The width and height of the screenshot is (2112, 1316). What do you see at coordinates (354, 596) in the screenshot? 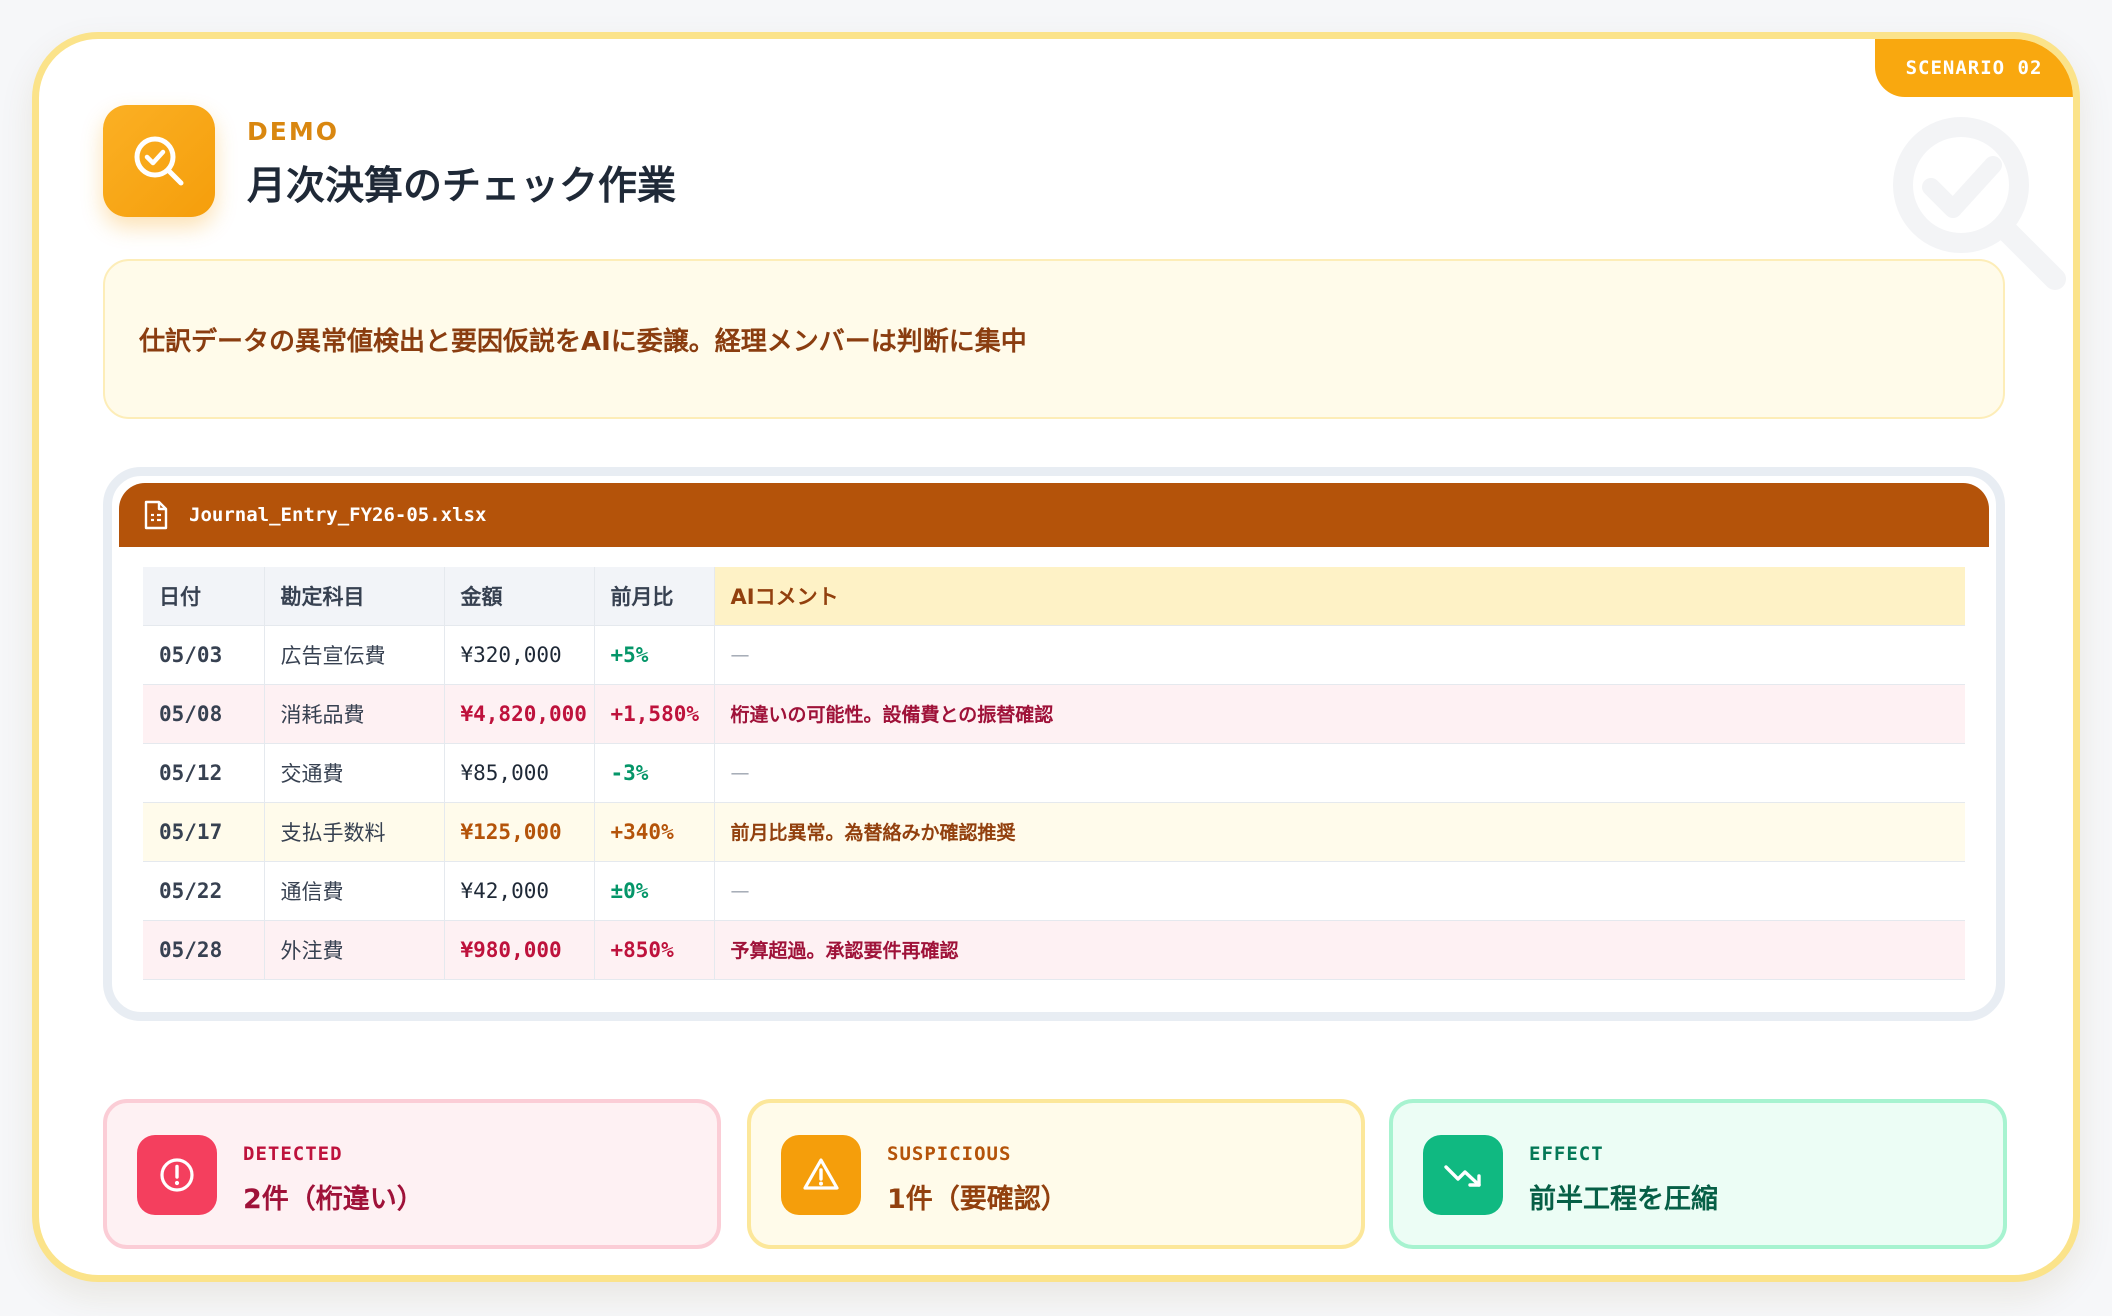
I see `column-header-account: 勘定科目` at bounding box center [354, 596].